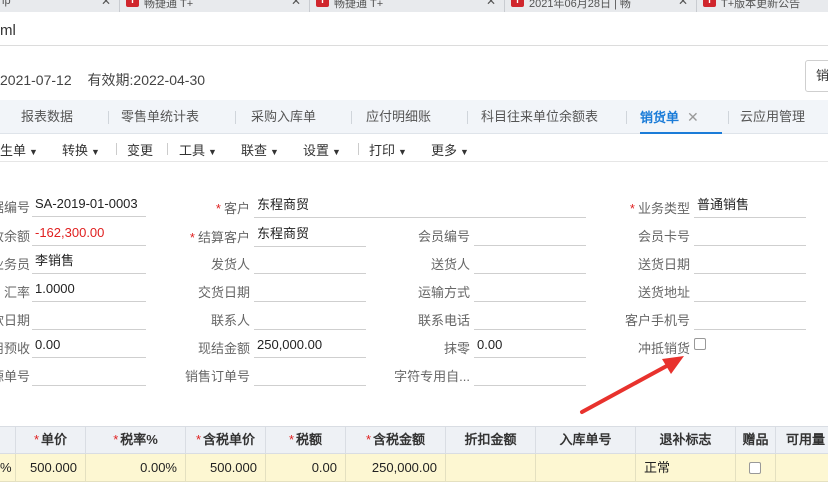  Describe the element at coordinates (215, 6) in the screenshot. I see `browser-tab-2: T 畅捷通 T+ ✕` at that location.